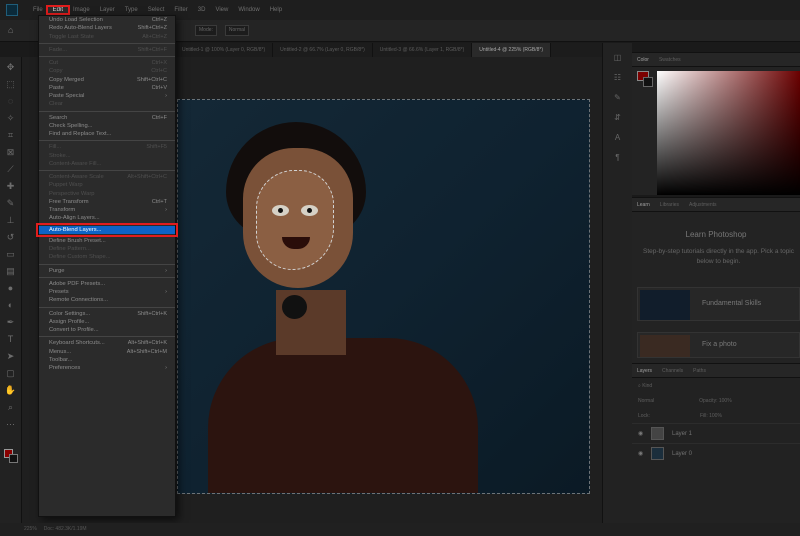  What do you see at coordinates (147, 177) in the screenshot?
I see `menu-item-shortcut: Alt+Shift+Ctrl+C` at bounding box center [147, 177].